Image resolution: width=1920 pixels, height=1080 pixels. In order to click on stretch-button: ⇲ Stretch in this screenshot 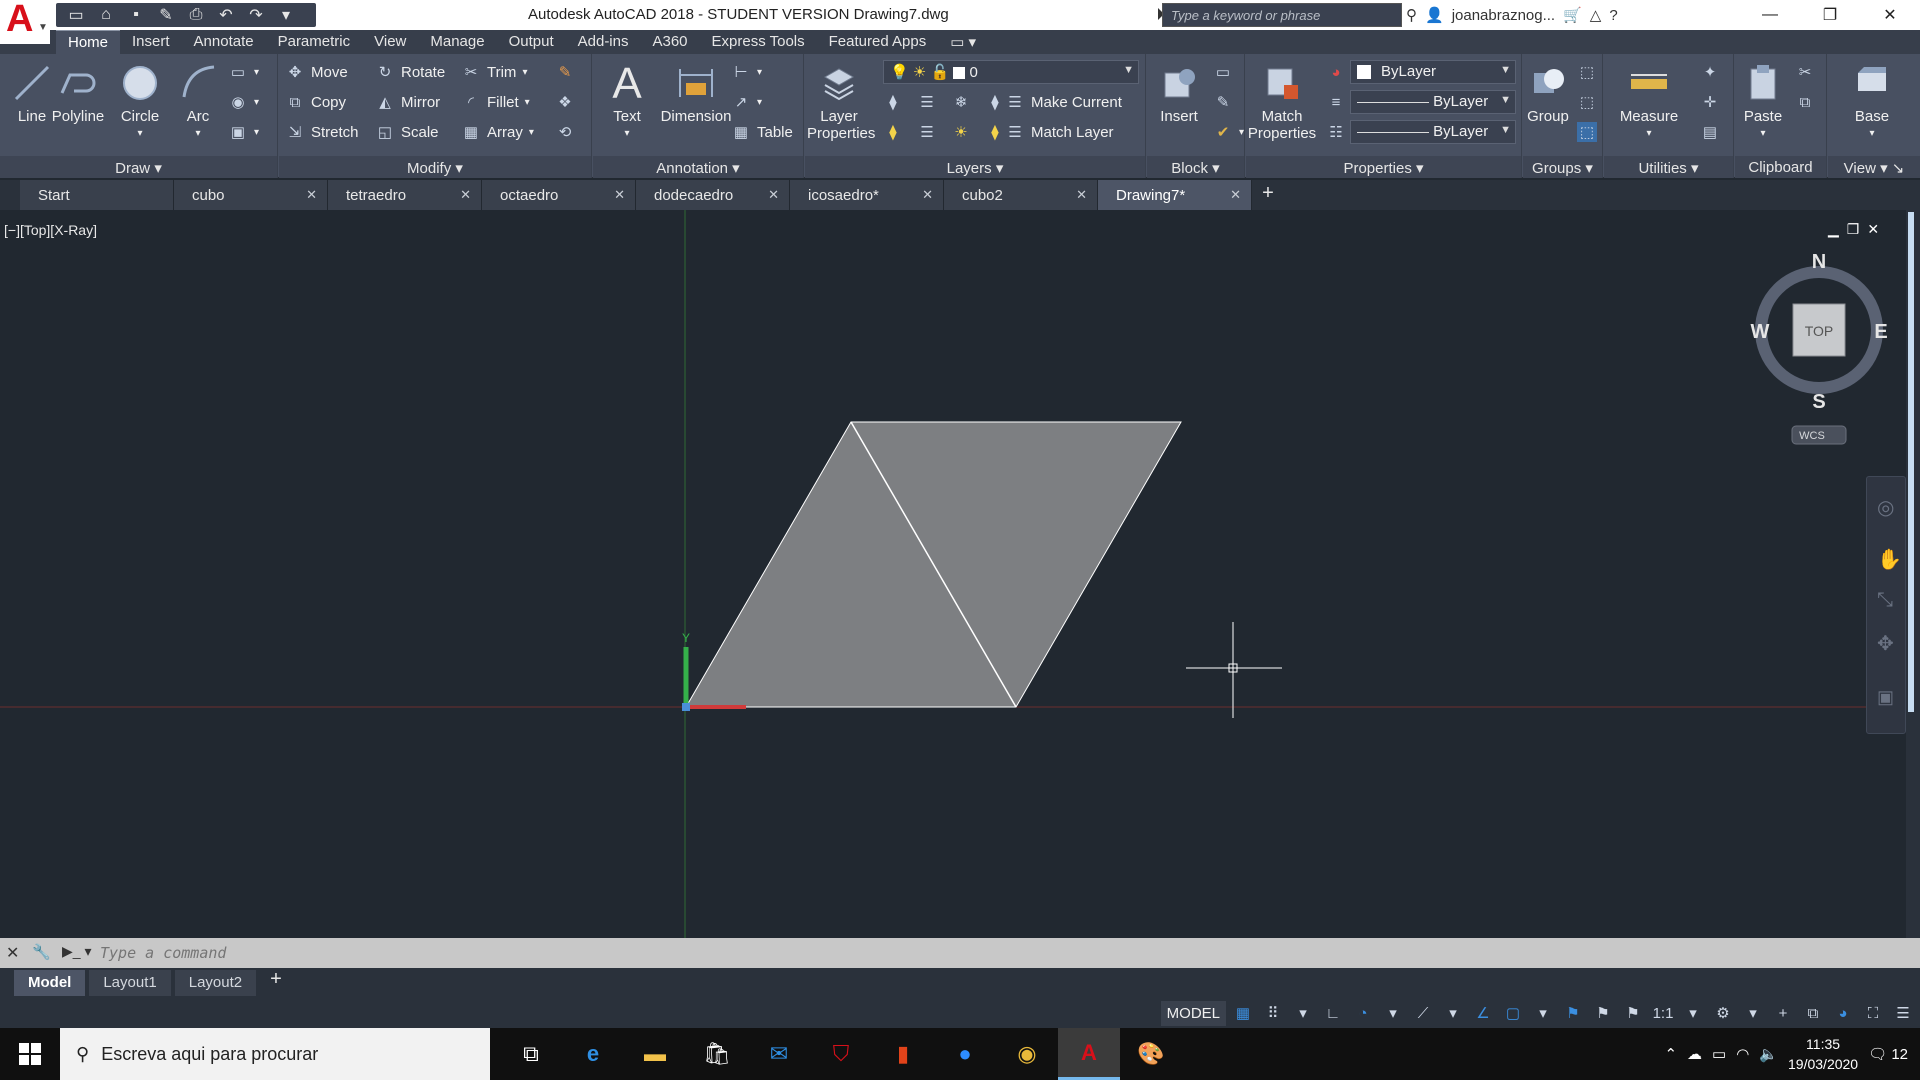, I will do `click(322, 132)`.